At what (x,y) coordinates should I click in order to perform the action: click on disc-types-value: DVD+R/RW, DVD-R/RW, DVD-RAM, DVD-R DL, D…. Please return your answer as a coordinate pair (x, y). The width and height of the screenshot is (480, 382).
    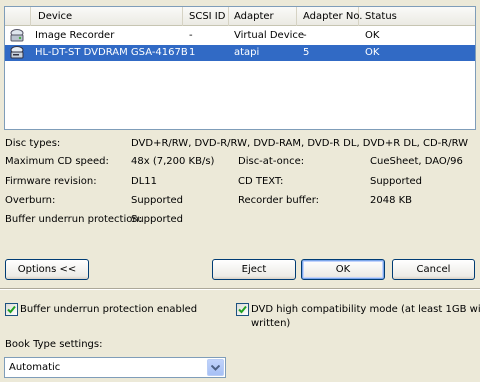
    Looking at the image, I should click on (300, 143).